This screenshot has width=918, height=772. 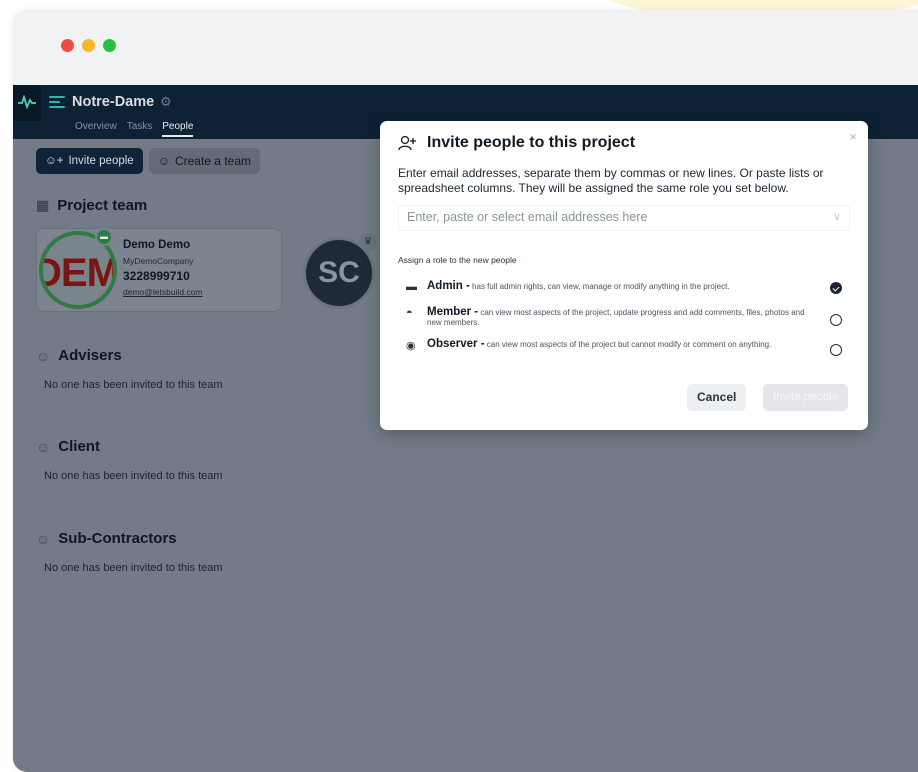 What do you see at coordinates (104, 237) in the screenshot?
I see `admin-badge-icon: ▬` at bounding box center [104, 237].